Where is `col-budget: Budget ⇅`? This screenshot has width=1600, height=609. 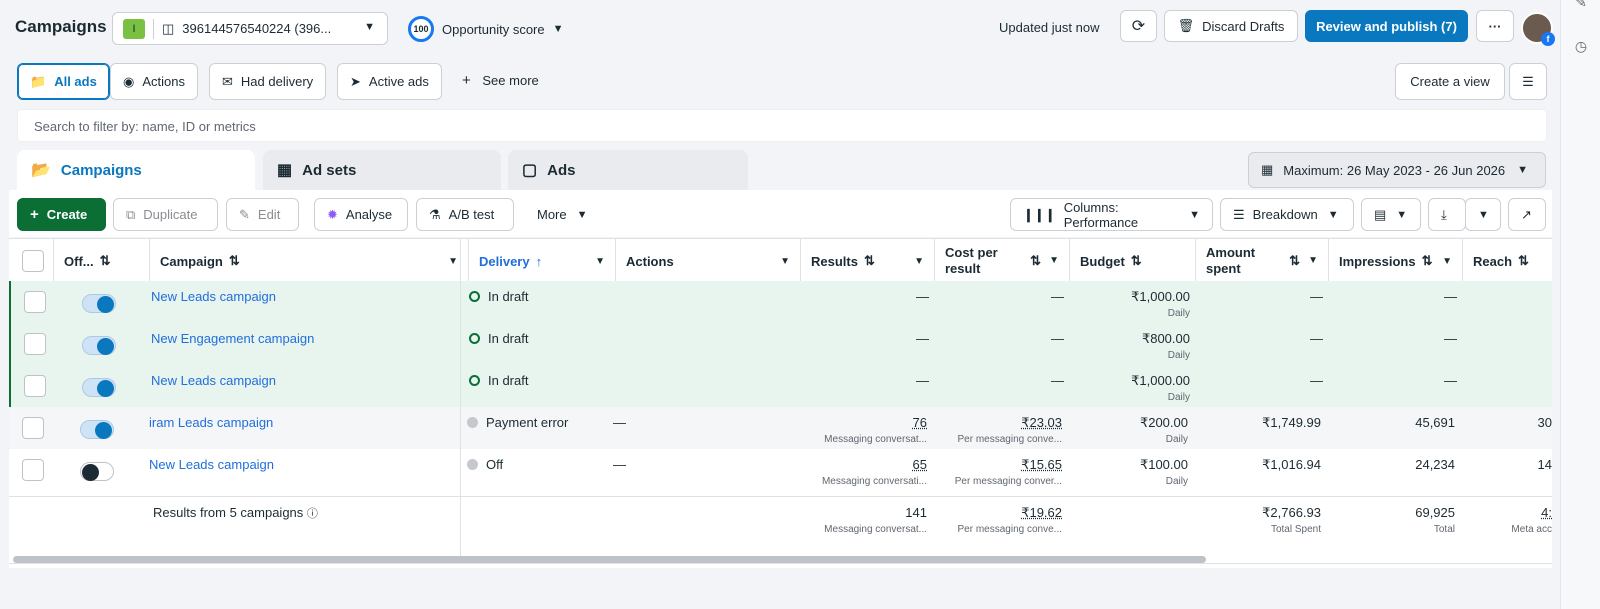
col-budget: Budget ⇅ is located at coordinates (1133, 261).